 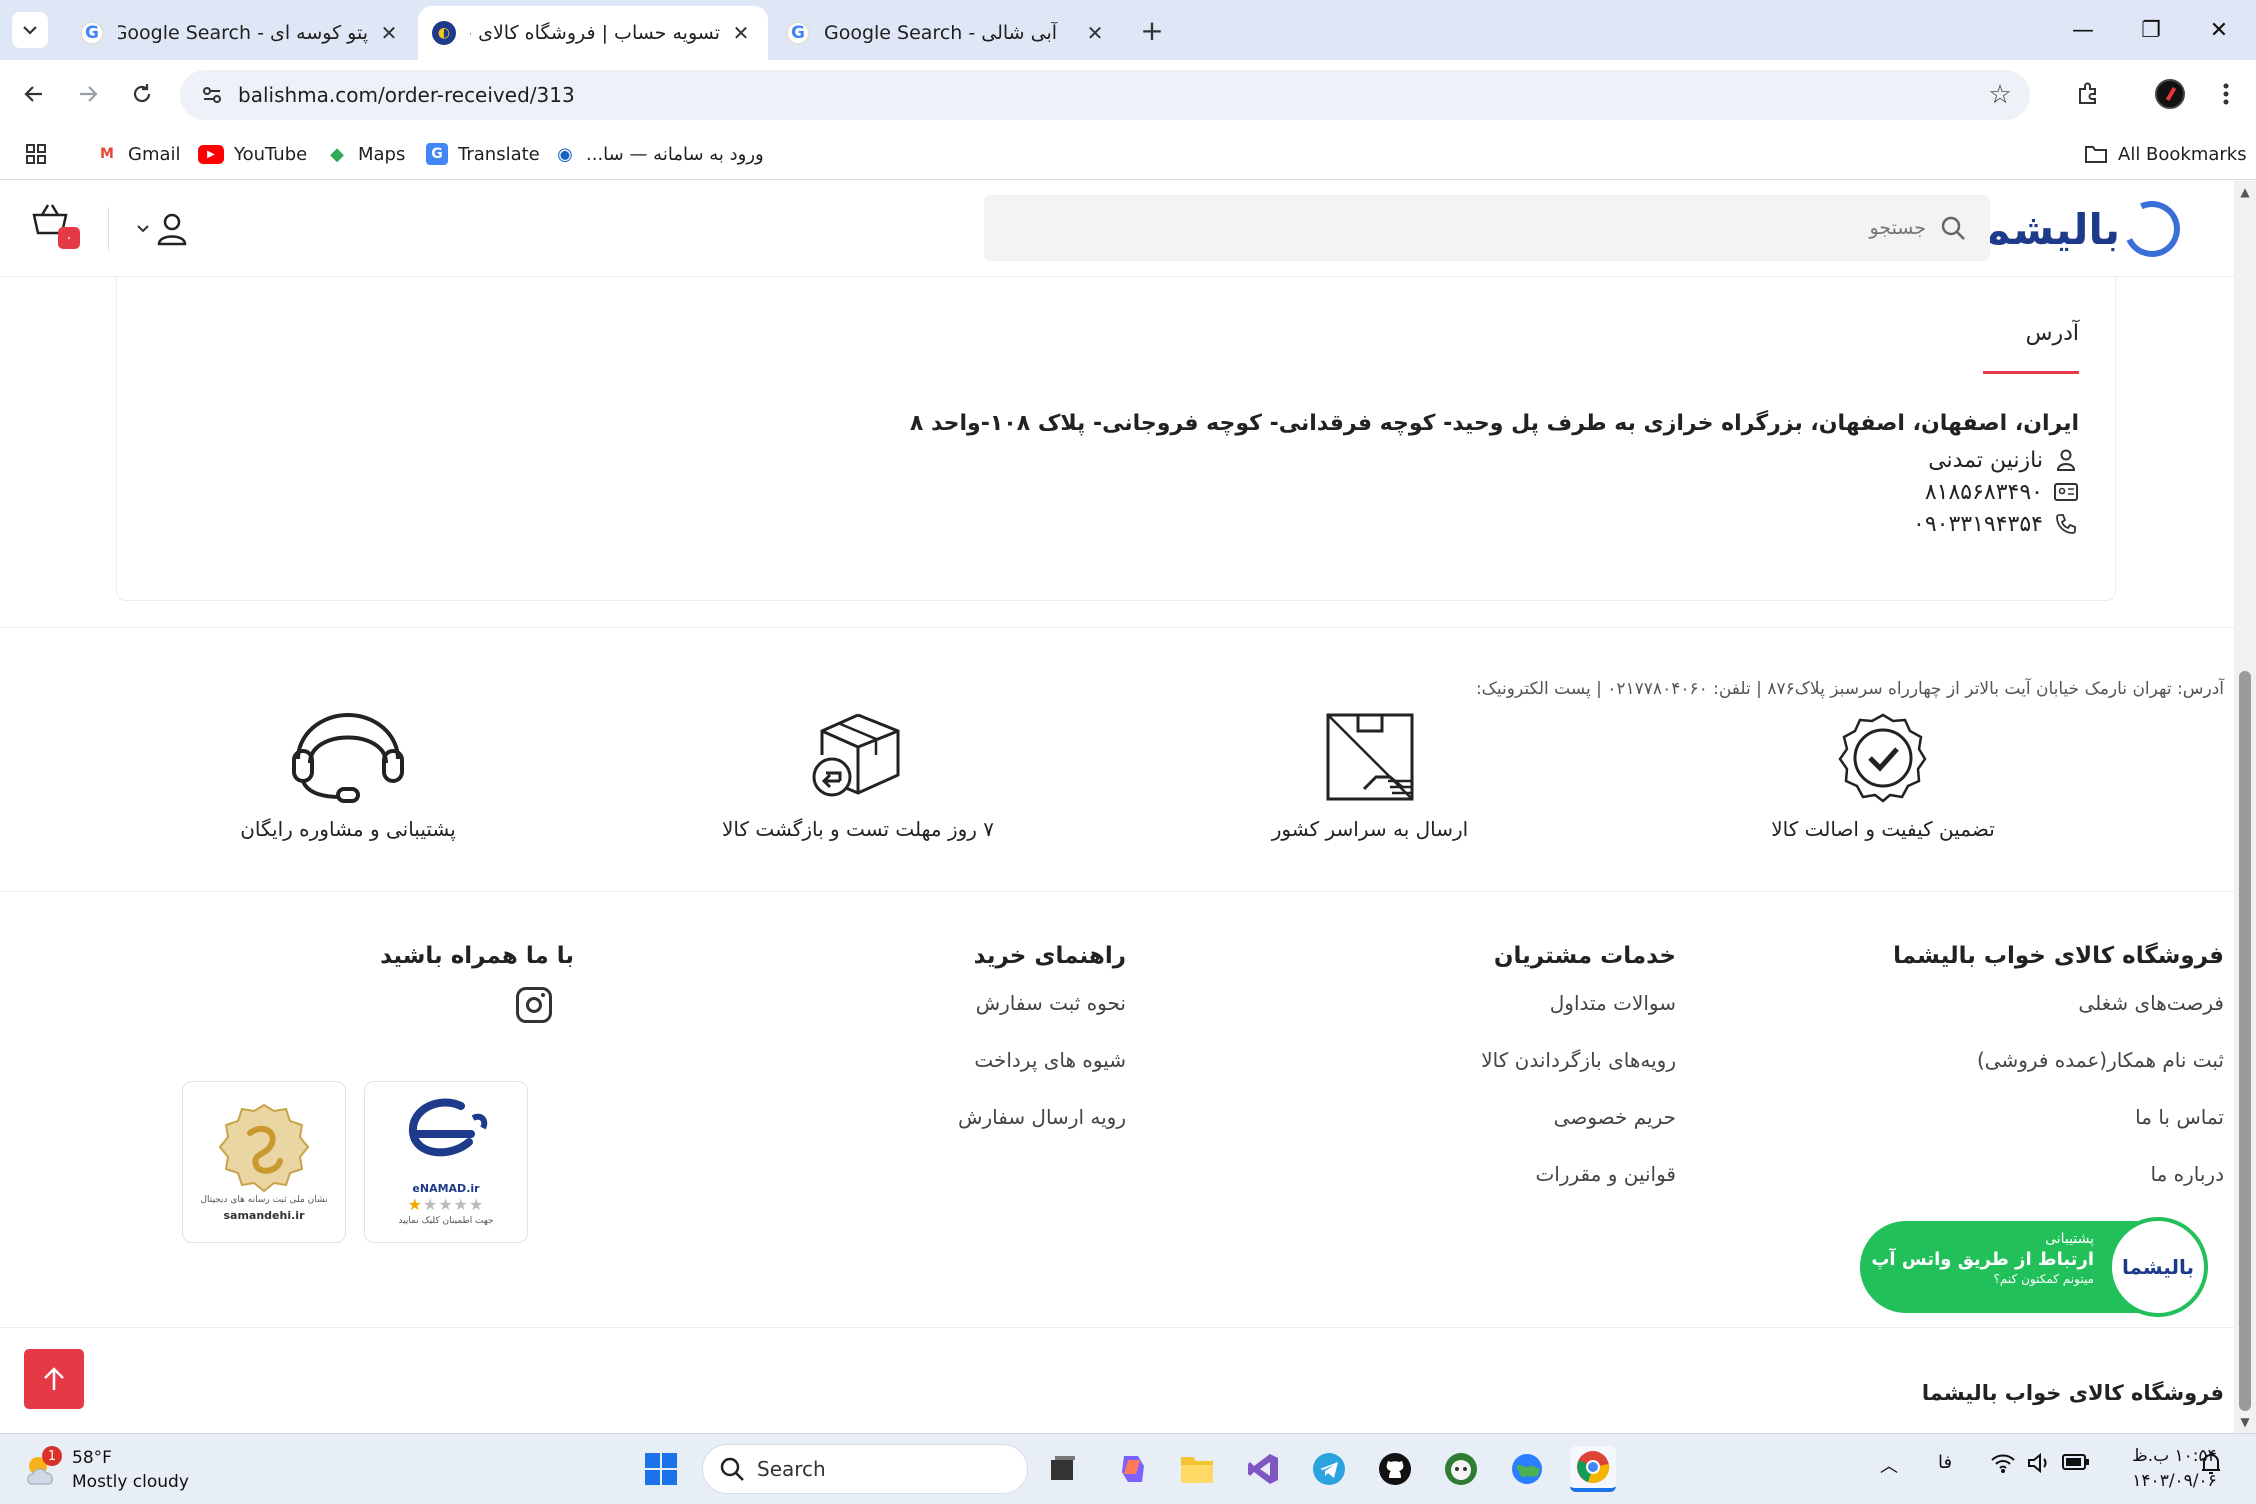 I want to click on feature-nationwide-shipping: ارسال به سراسر کشور, so click(x=1370, y=776).